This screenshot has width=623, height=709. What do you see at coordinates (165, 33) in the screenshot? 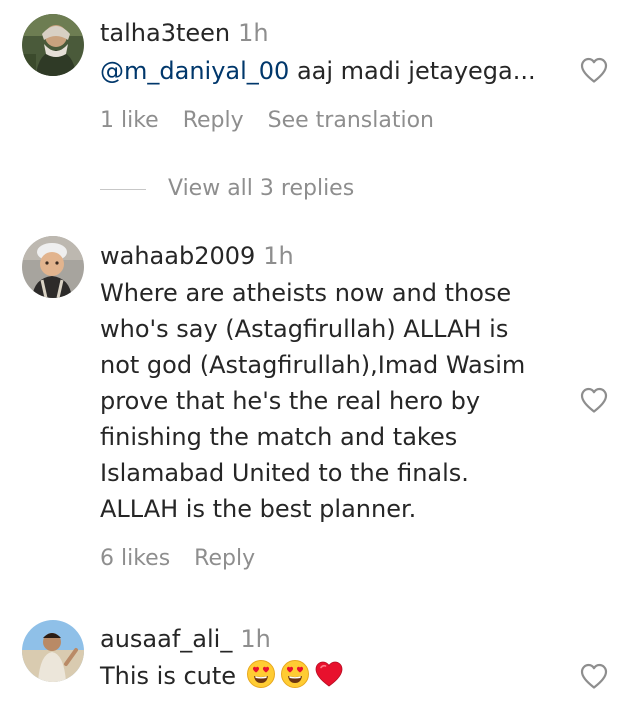
I see `username: talha3teen` at bounding box center [165, 33].